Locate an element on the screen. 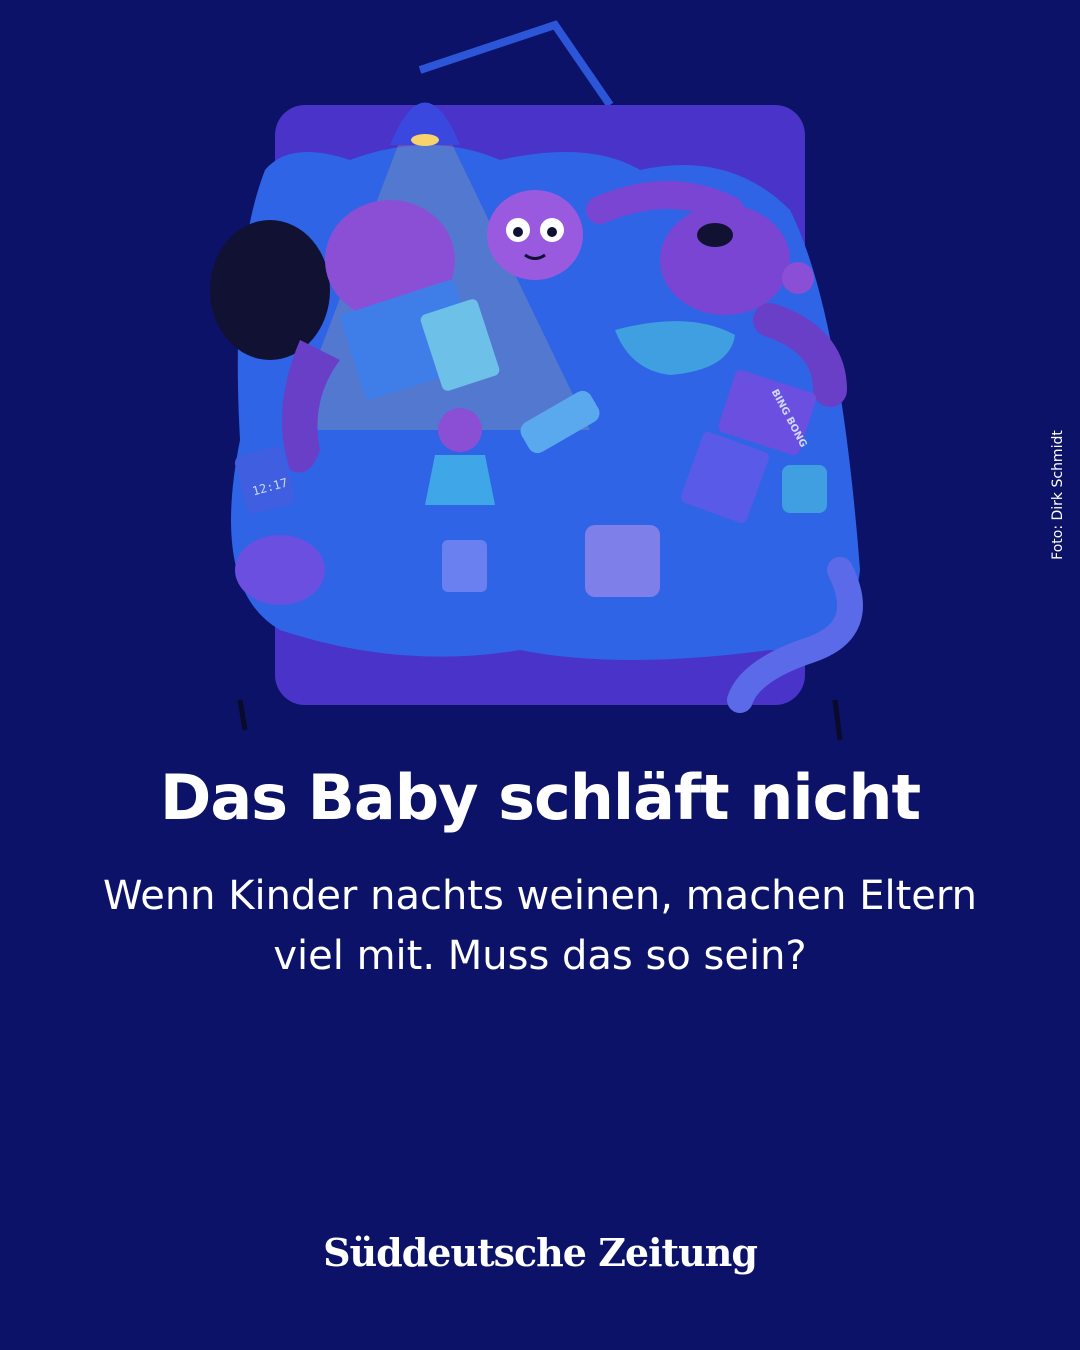 The width and height of the screenshot is (1080, 1350). mug is located at coordinates (804, 489).